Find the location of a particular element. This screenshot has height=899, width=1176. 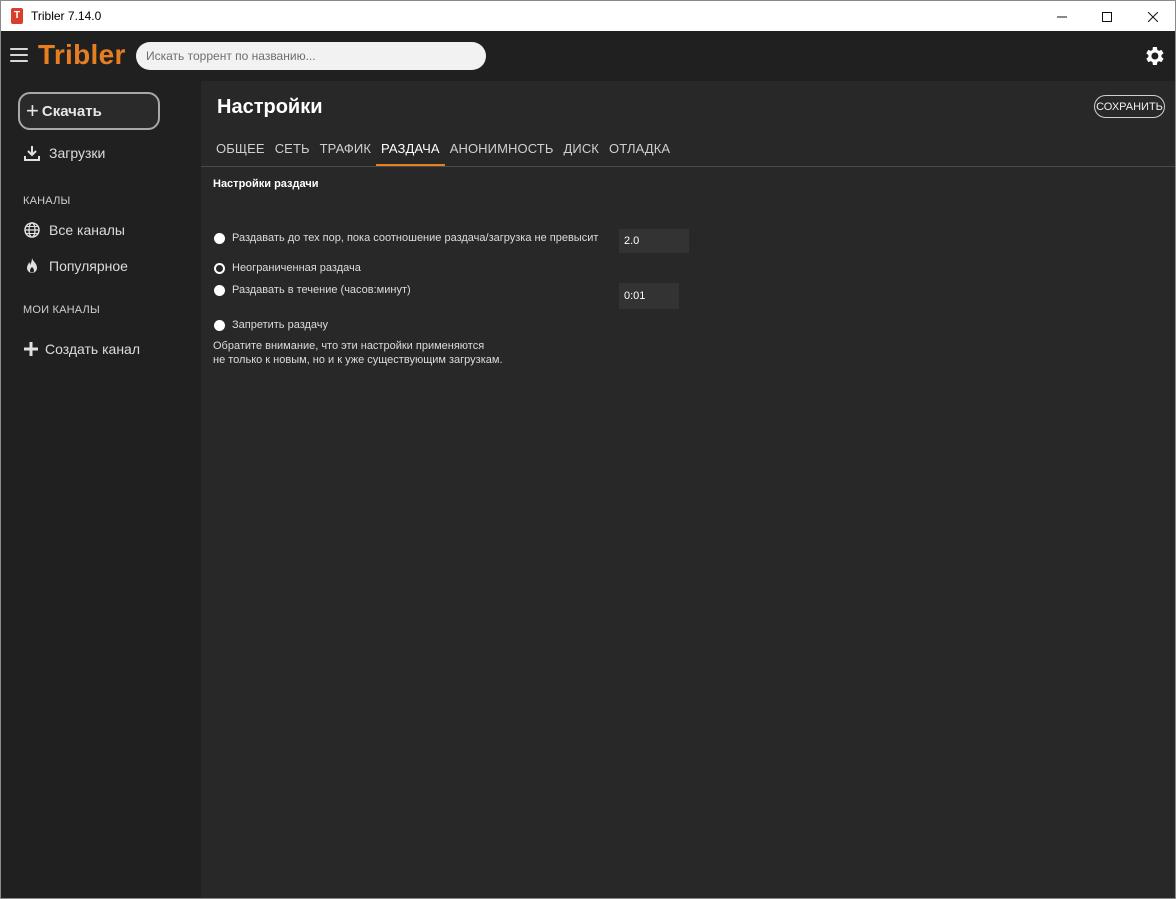

maximize-icon is located at coordinates (1107, 16).